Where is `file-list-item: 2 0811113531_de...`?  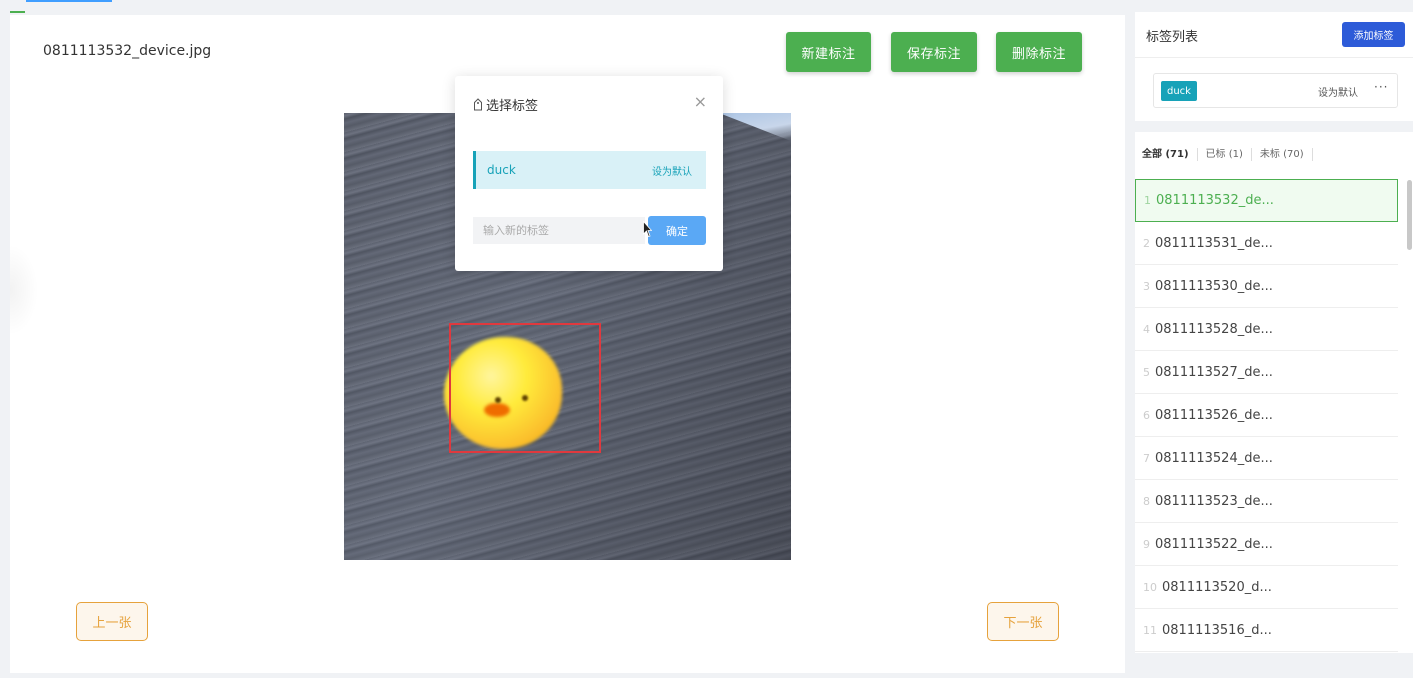
file-list-item: 2 0811113531_de... is located at coordinates (1266, 243).